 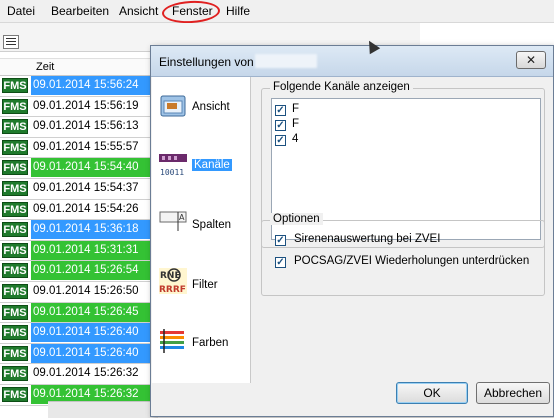 What do you see at coordinates (296, 124) in the screenshot?
I see `channel-2-label: F` at bounding box center [296, 124].